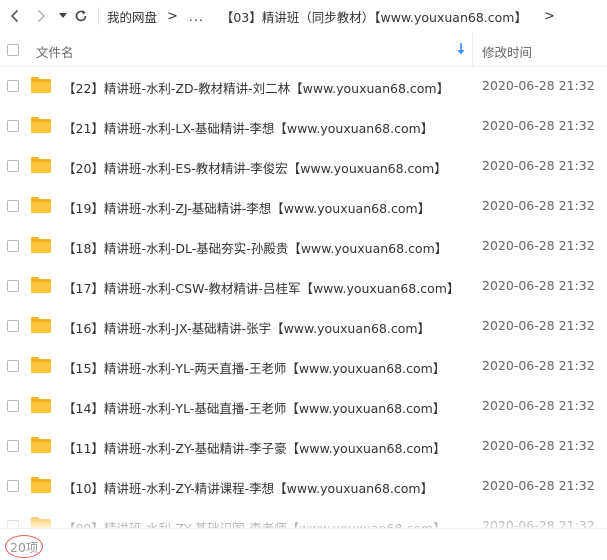  I want to click on item-count: 20项, so click(24, 546).